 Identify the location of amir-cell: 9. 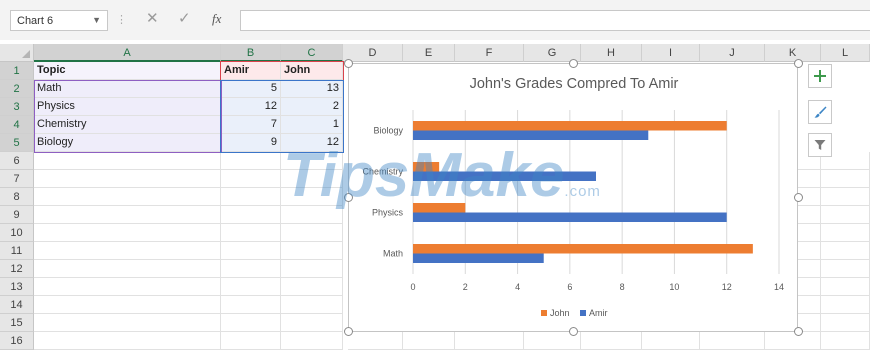
(251, 143).